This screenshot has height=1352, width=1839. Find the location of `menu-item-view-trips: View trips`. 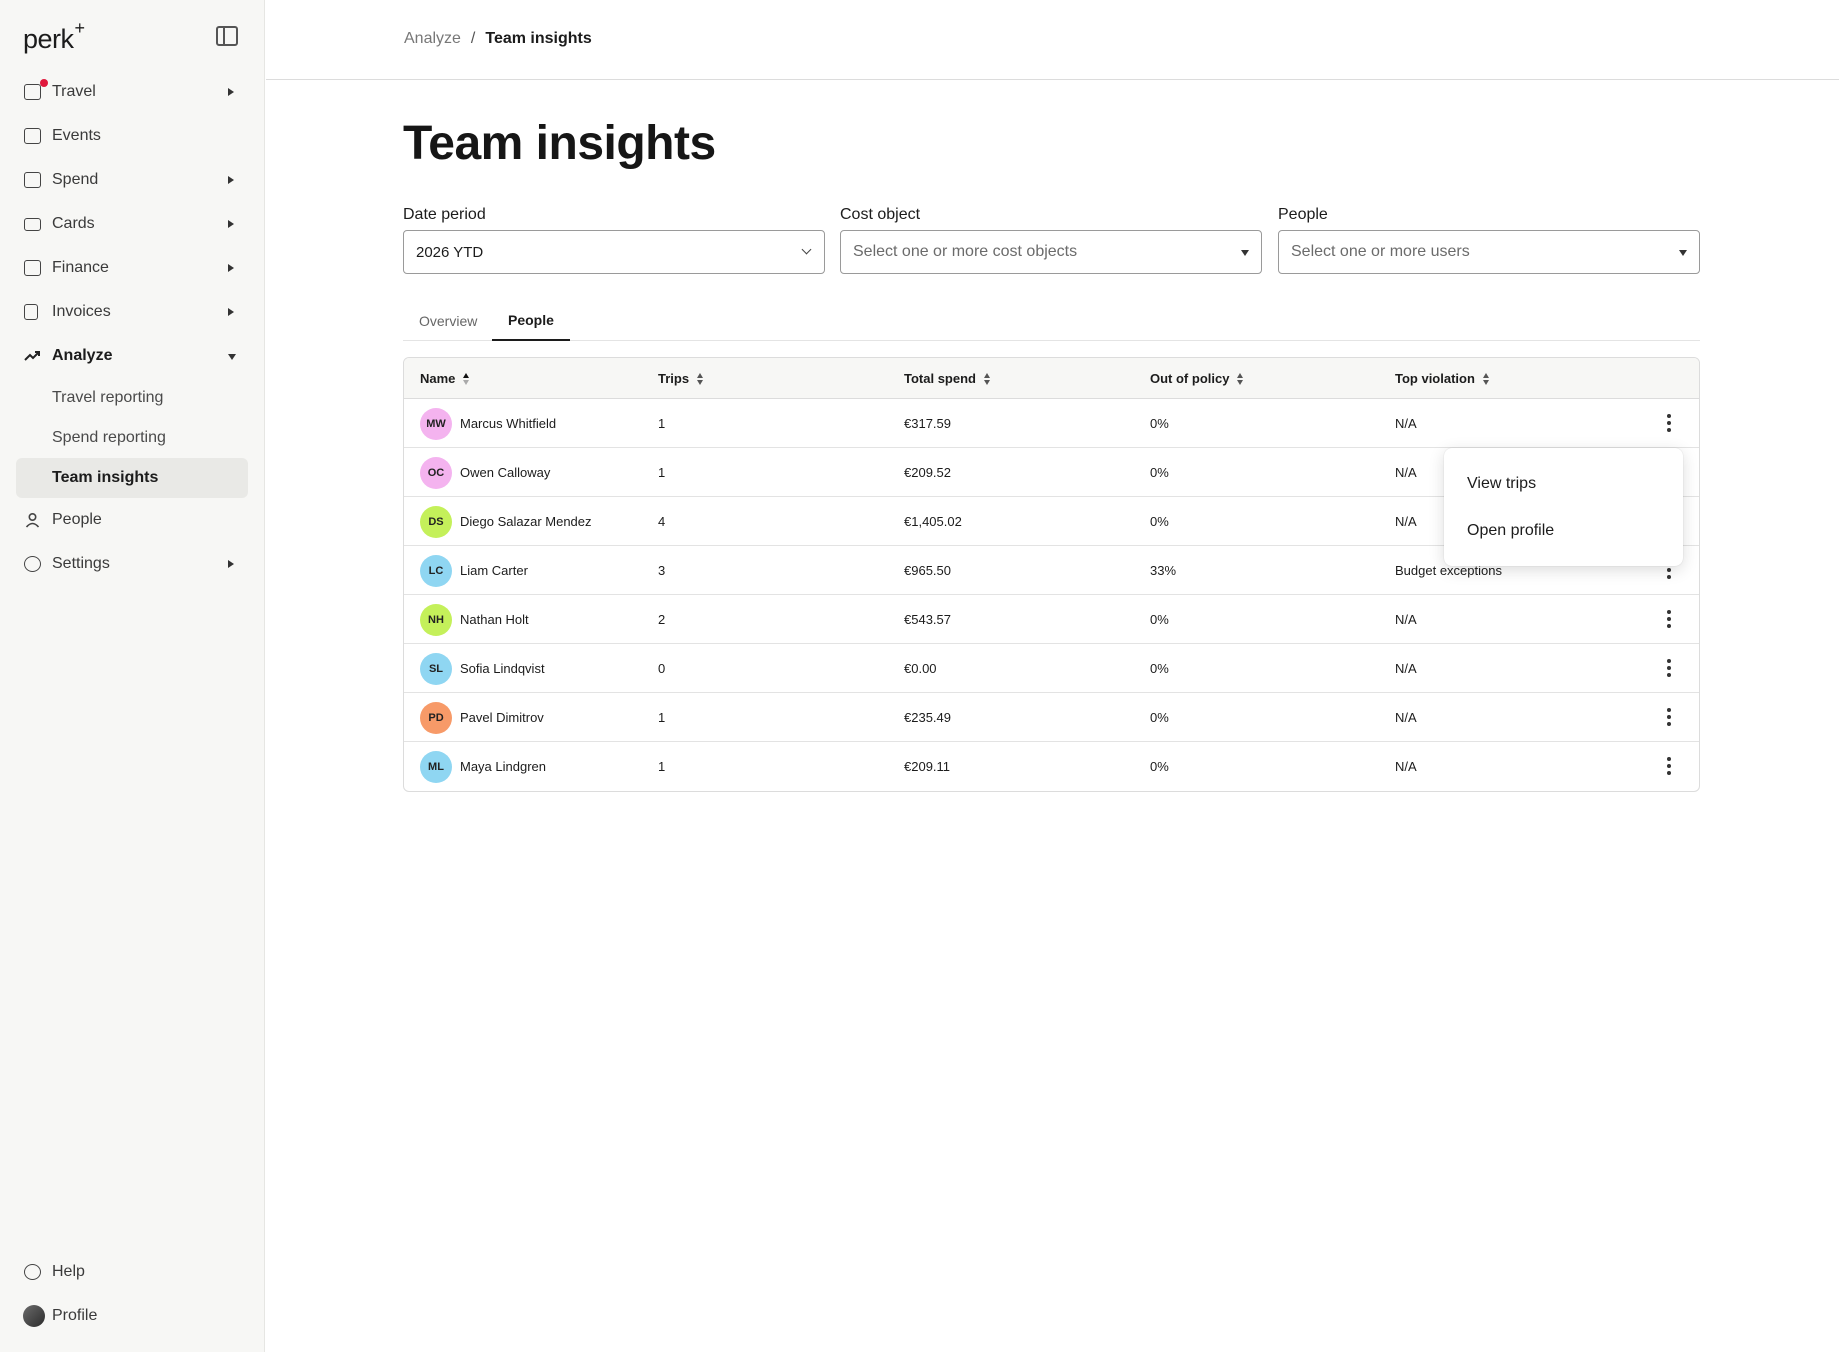

menu-item-view-trips: View trips is located at coordinates (1563, 483).